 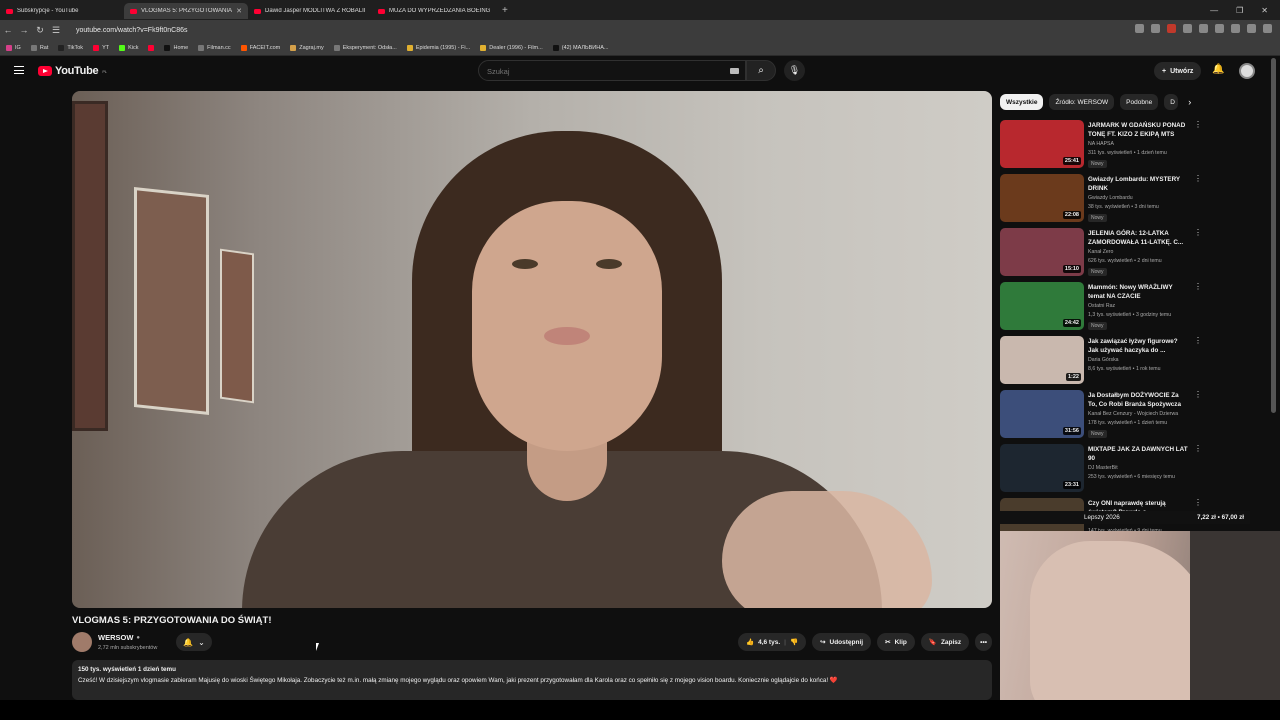 I want to click on recommendation-title: Mammón: Nowy WRAŻLIWY temat NA CZACIE, so click(x=1138, y=292).